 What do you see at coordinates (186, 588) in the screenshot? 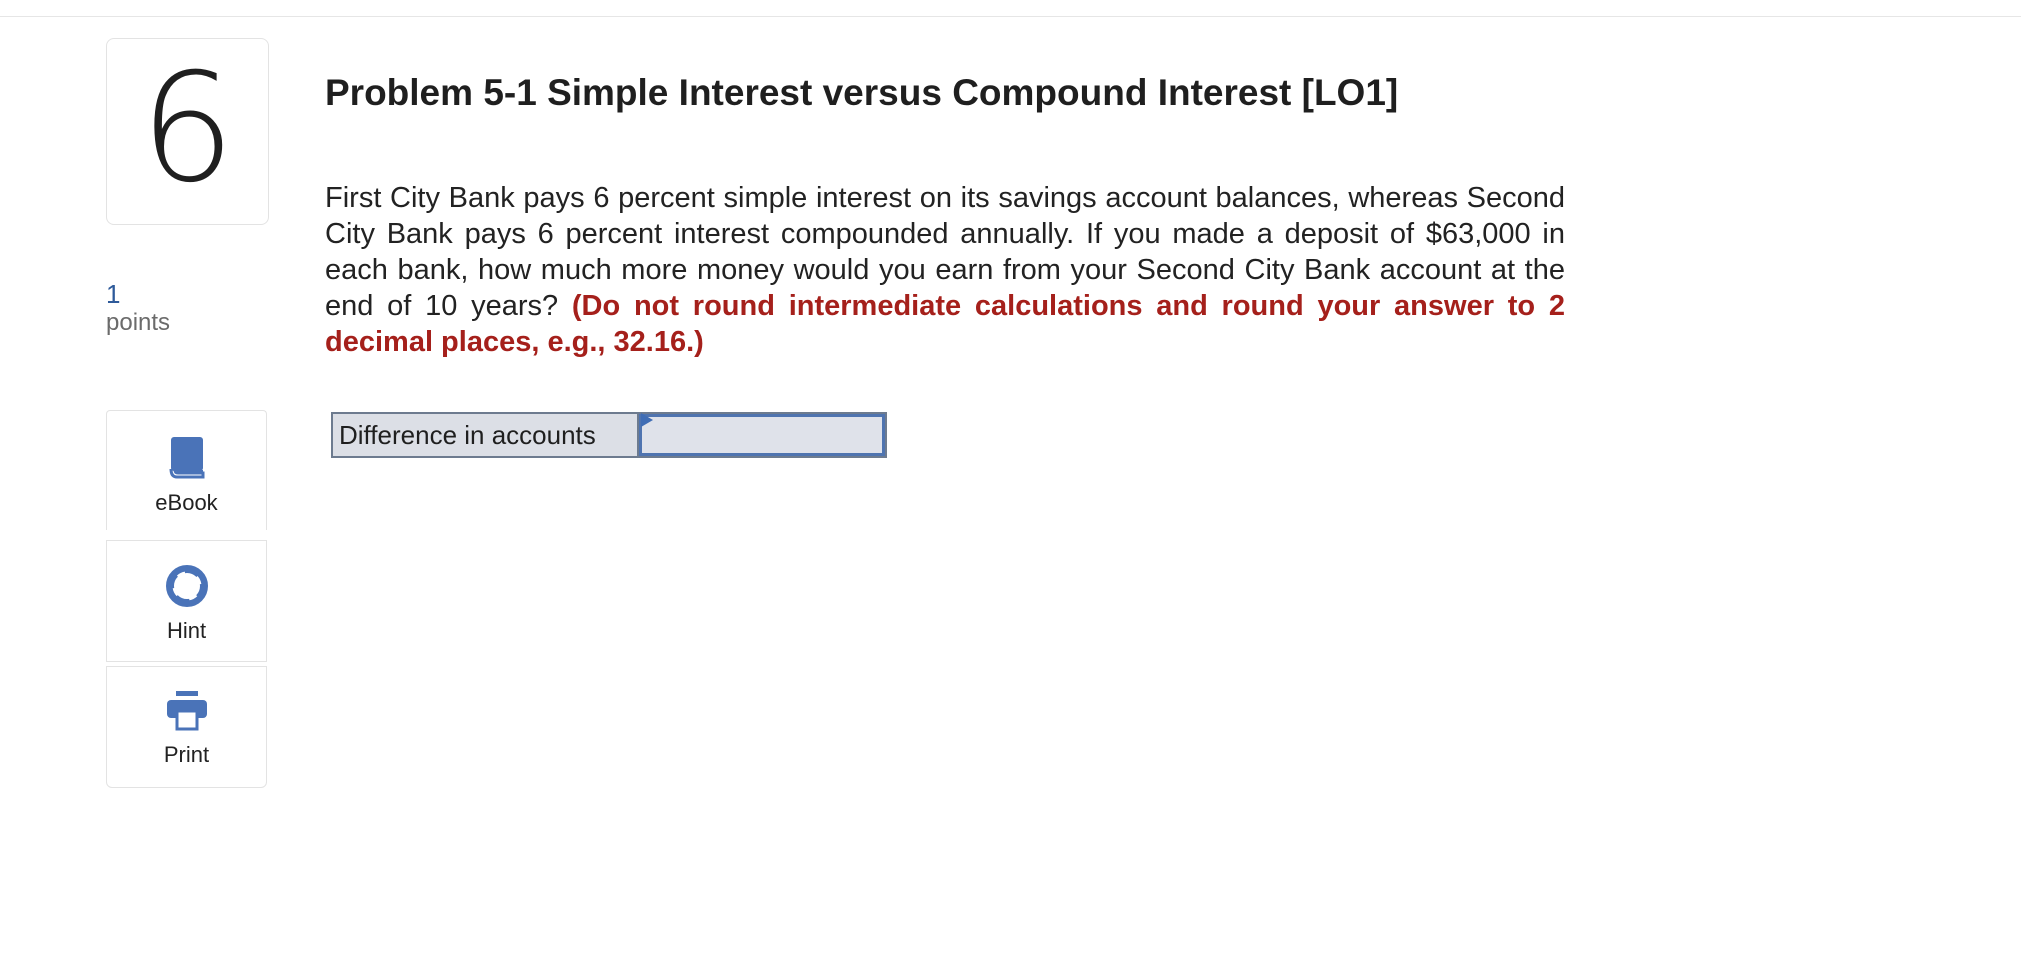
I see `lifebuoy-icon` at bounding box center [186, 588].